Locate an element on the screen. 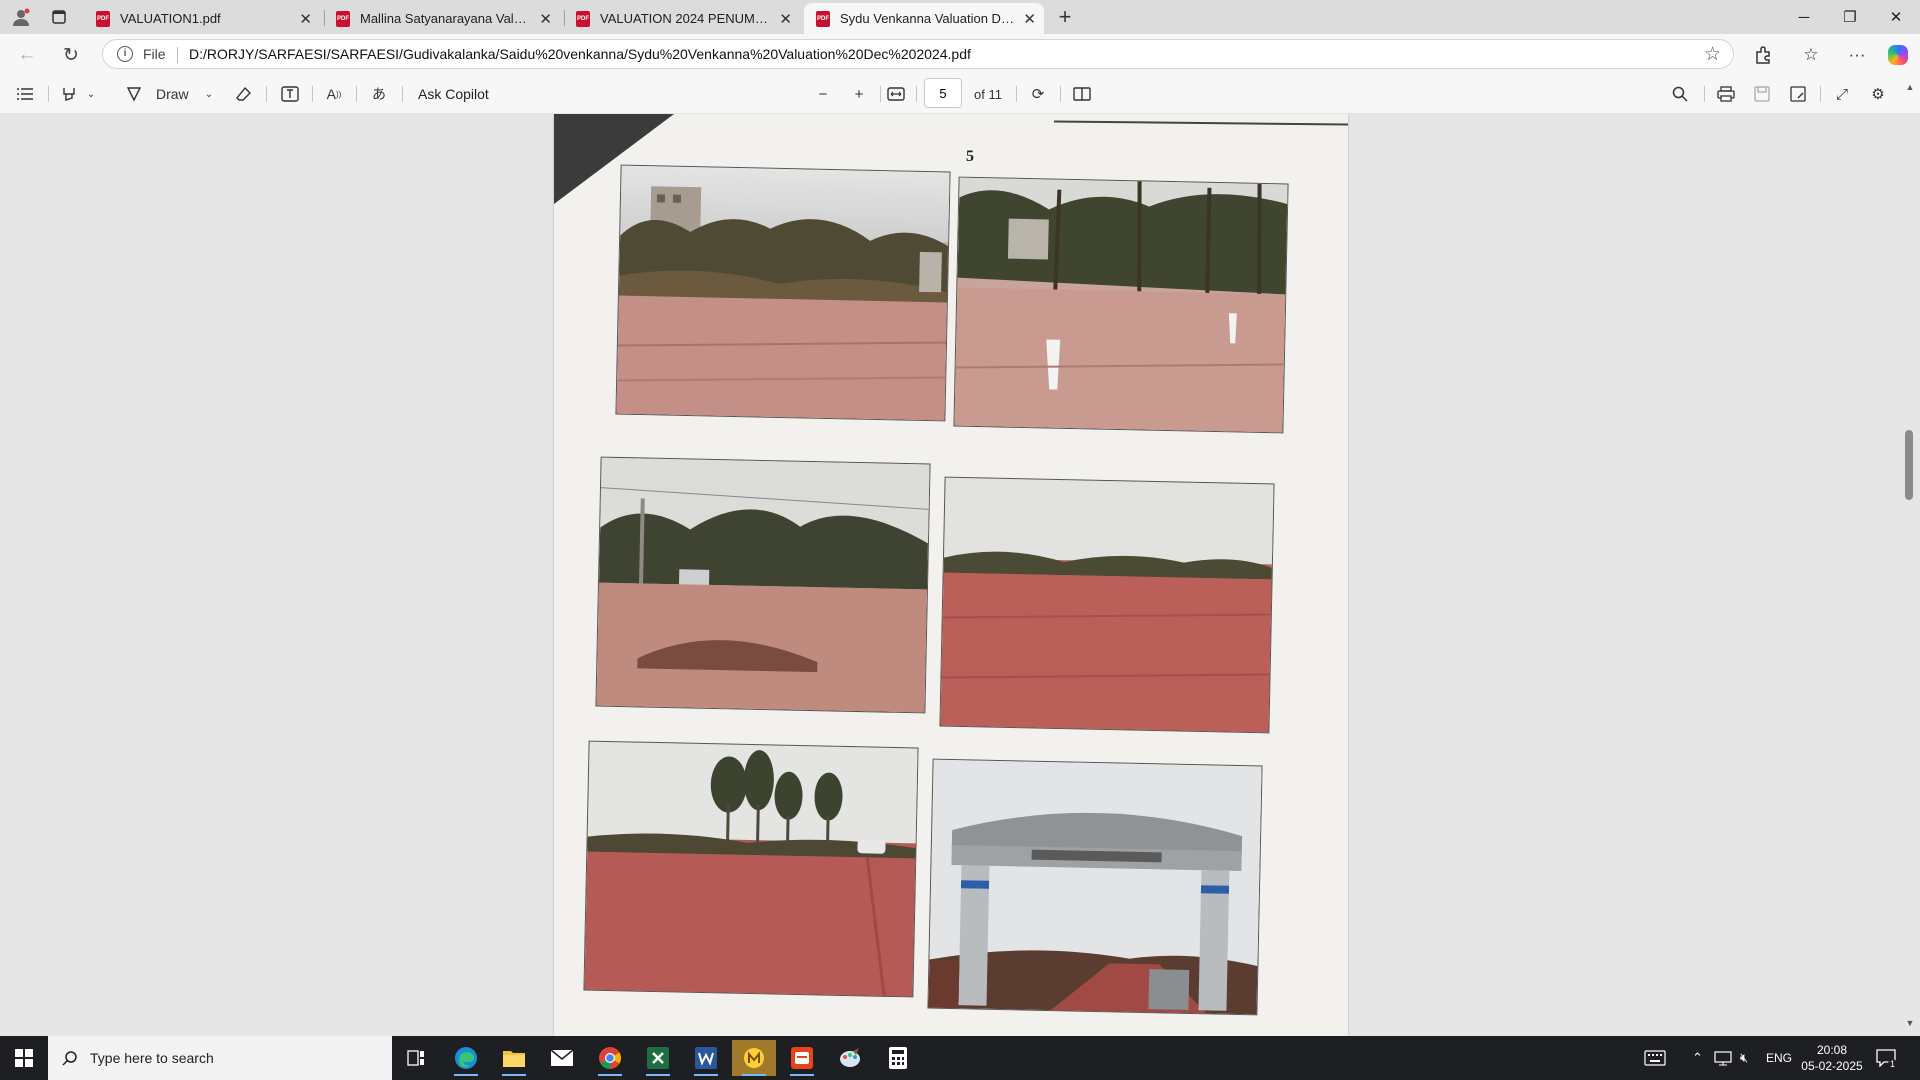  save-icon is located at coordinates (1762, 94).